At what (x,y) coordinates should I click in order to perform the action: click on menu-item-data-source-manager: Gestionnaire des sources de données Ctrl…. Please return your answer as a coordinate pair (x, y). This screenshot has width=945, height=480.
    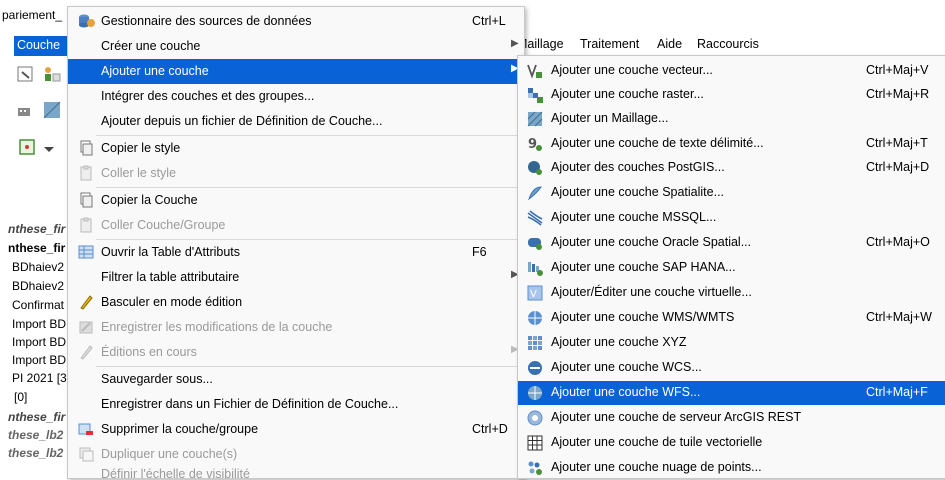
    Looking at the image, I should click on (296, 21).